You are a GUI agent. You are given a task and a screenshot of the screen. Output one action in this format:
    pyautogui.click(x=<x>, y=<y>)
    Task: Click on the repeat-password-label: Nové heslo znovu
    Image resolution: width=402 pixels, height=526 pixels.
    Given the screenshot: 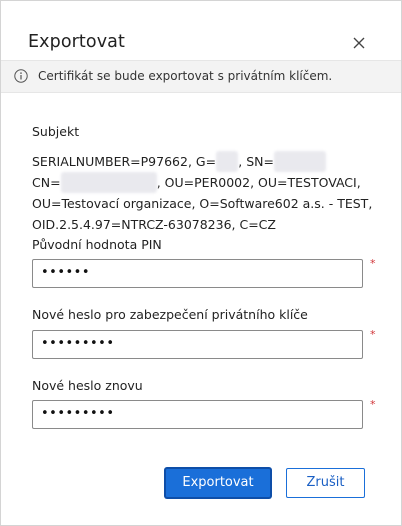 What is the action you would take?
    pyautogui.click(x=87, y=385)
    